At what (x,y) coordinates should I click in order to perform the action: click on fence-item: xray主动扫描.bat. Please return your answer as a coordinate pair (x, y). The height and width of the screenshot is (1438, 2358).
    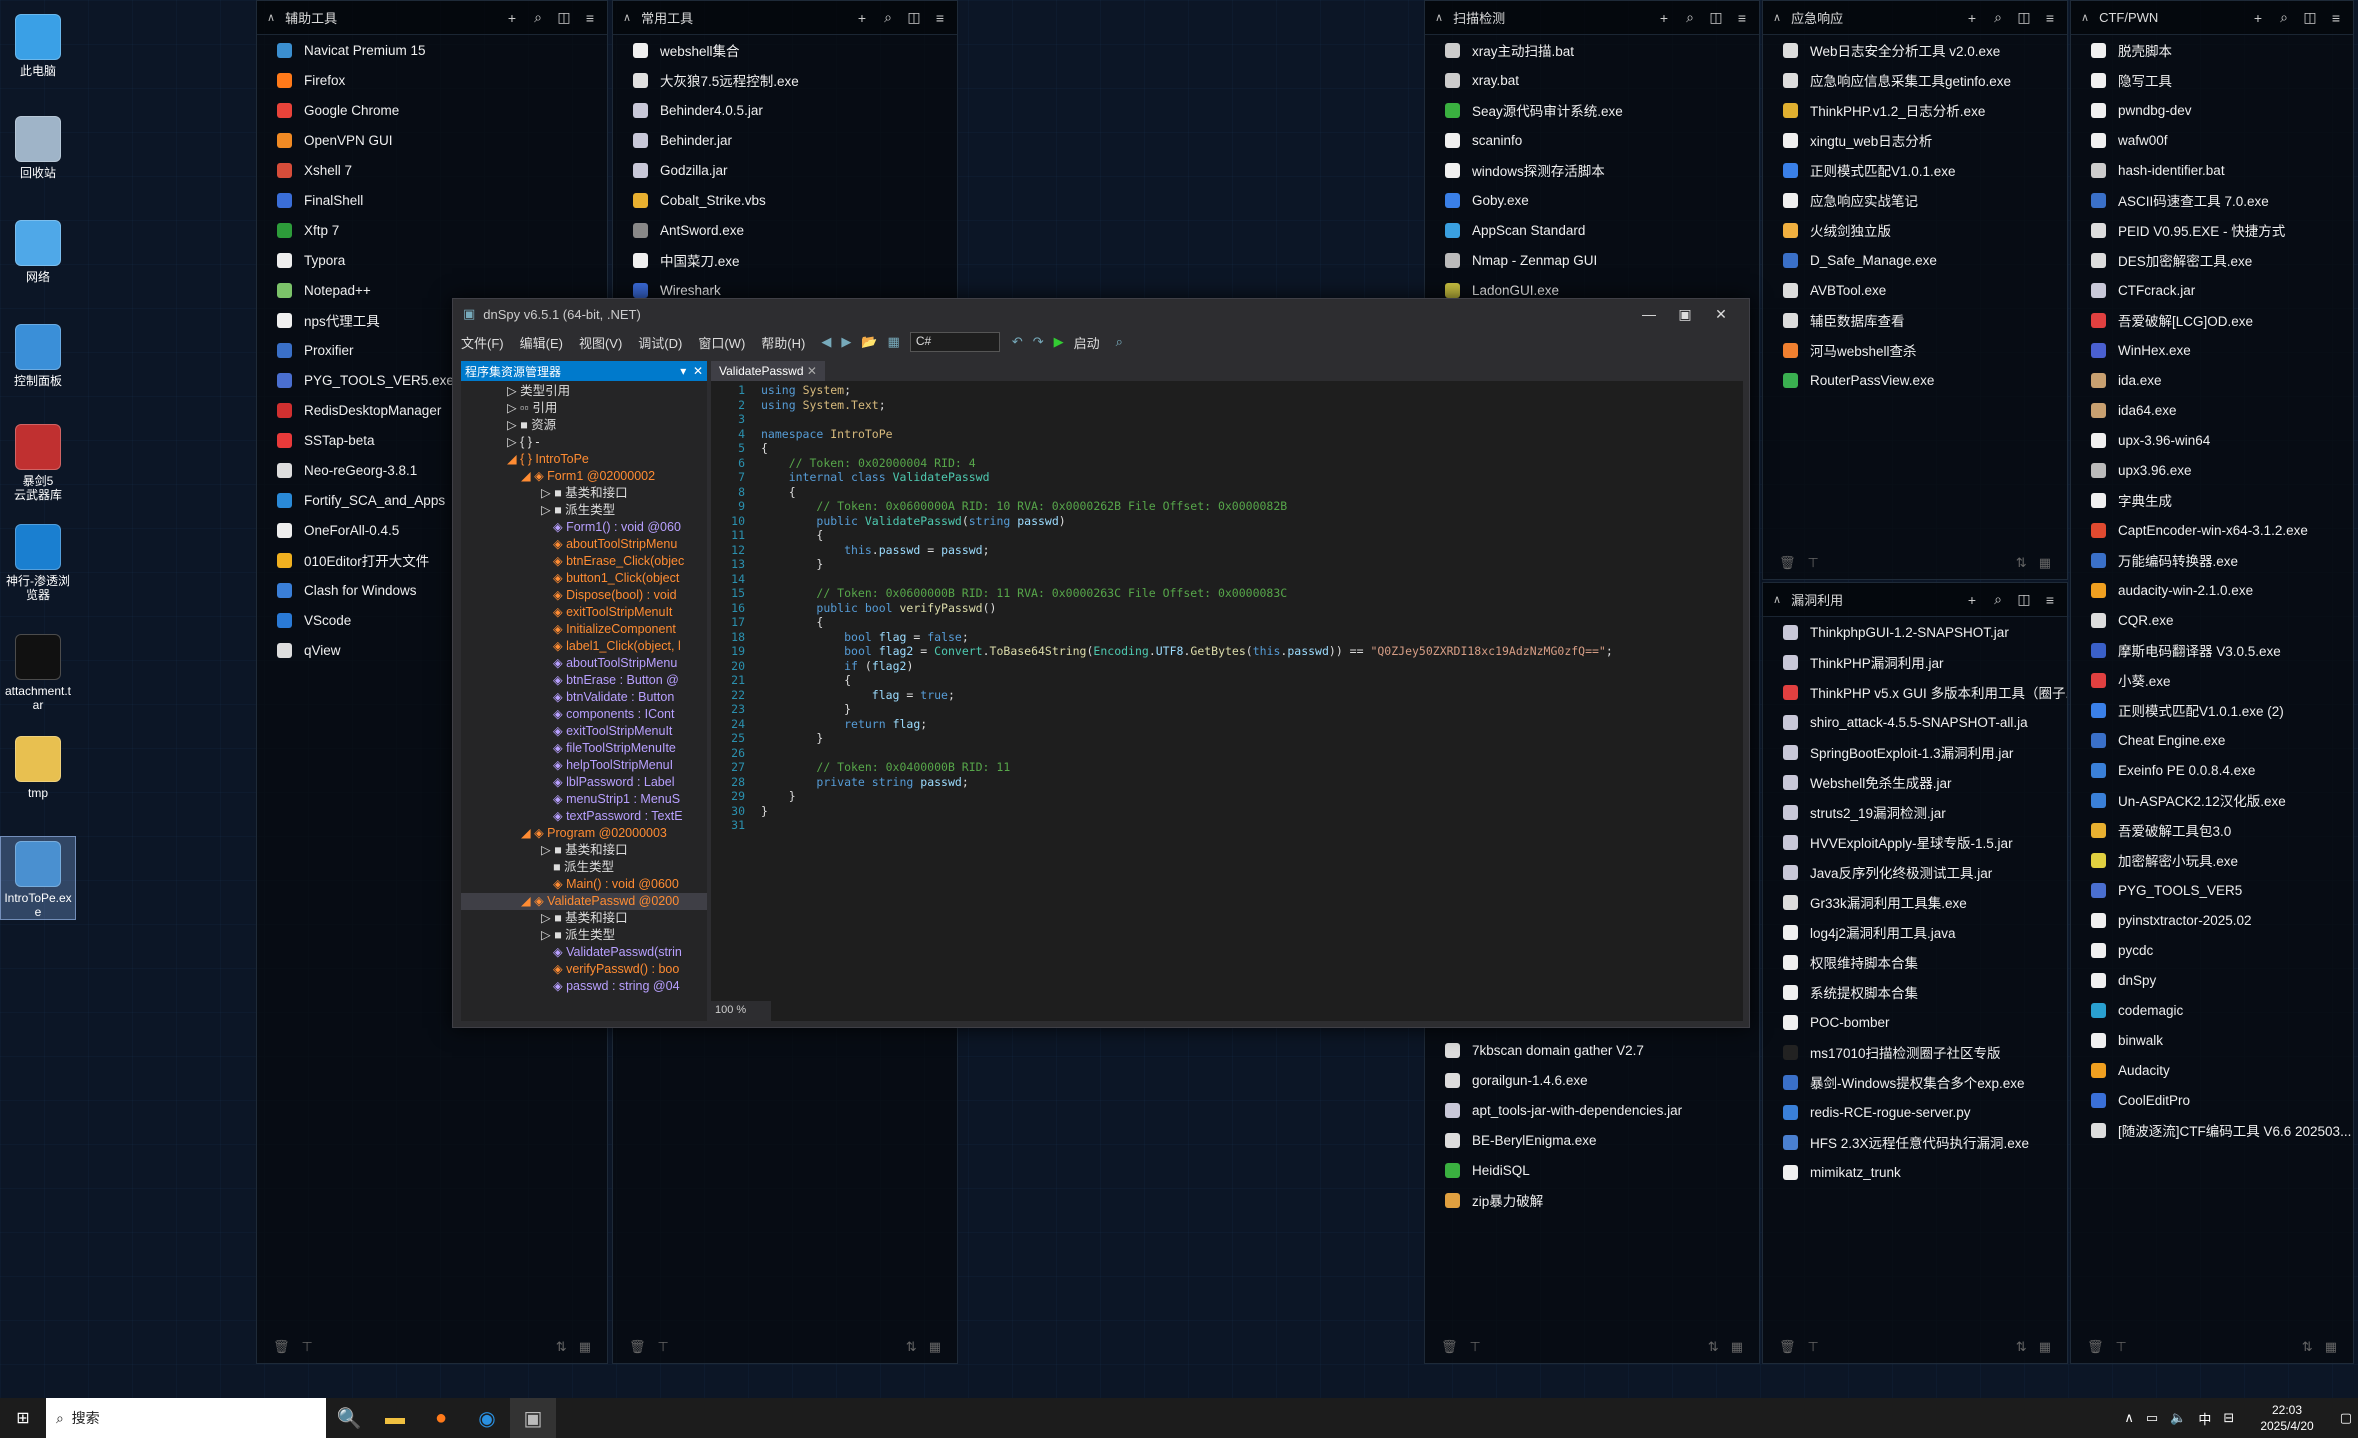
    Looking at the image, I should click on (1592, 50).